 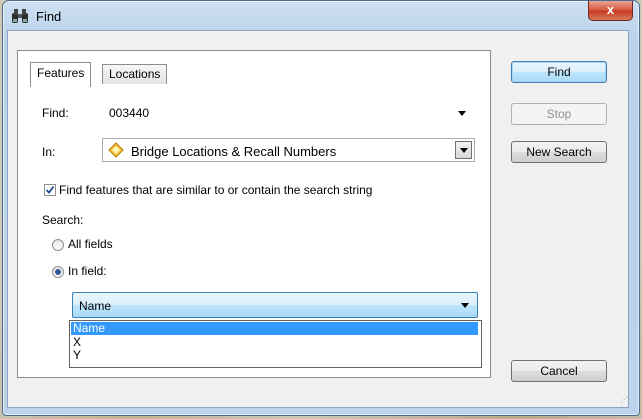 What do you see at coordinates (234, 151) in the screenshot?
I see `layer-combo-value: Bridge Locations & Recall Numbers` at bounding box center [234, 151].